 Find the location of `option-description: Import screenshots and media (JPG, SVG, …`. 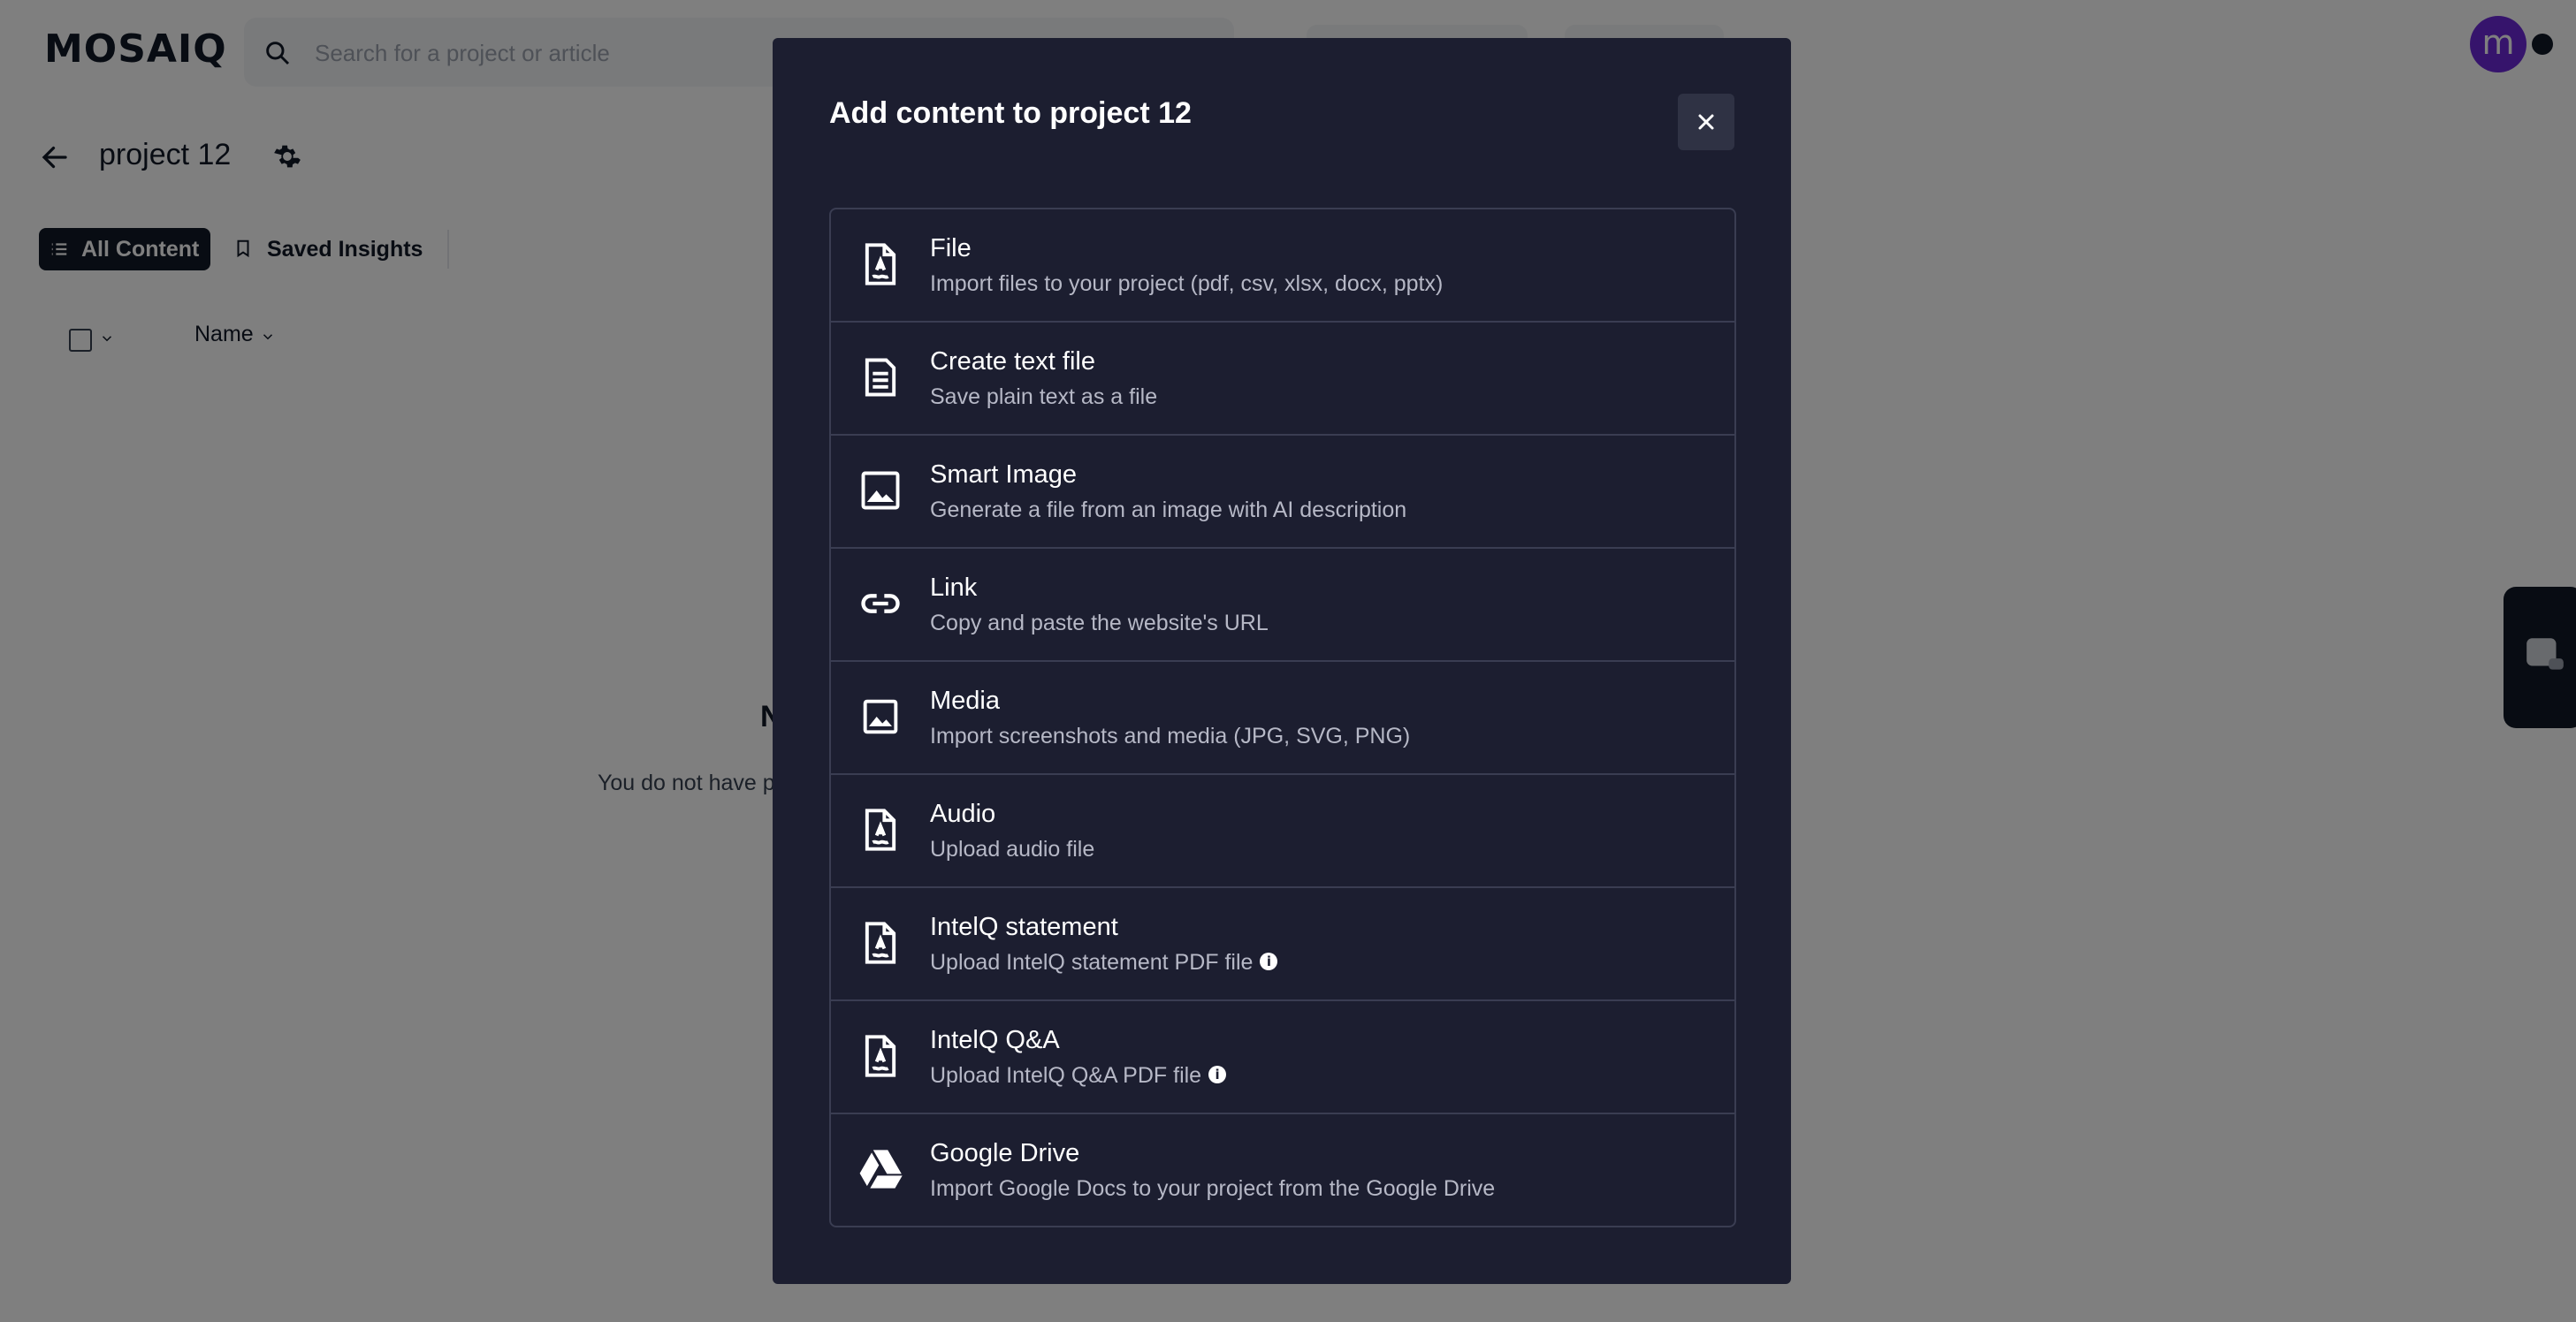

option-description: Import screenshots and media (JPG, SVG, … is located at coordinates (1170, 736).